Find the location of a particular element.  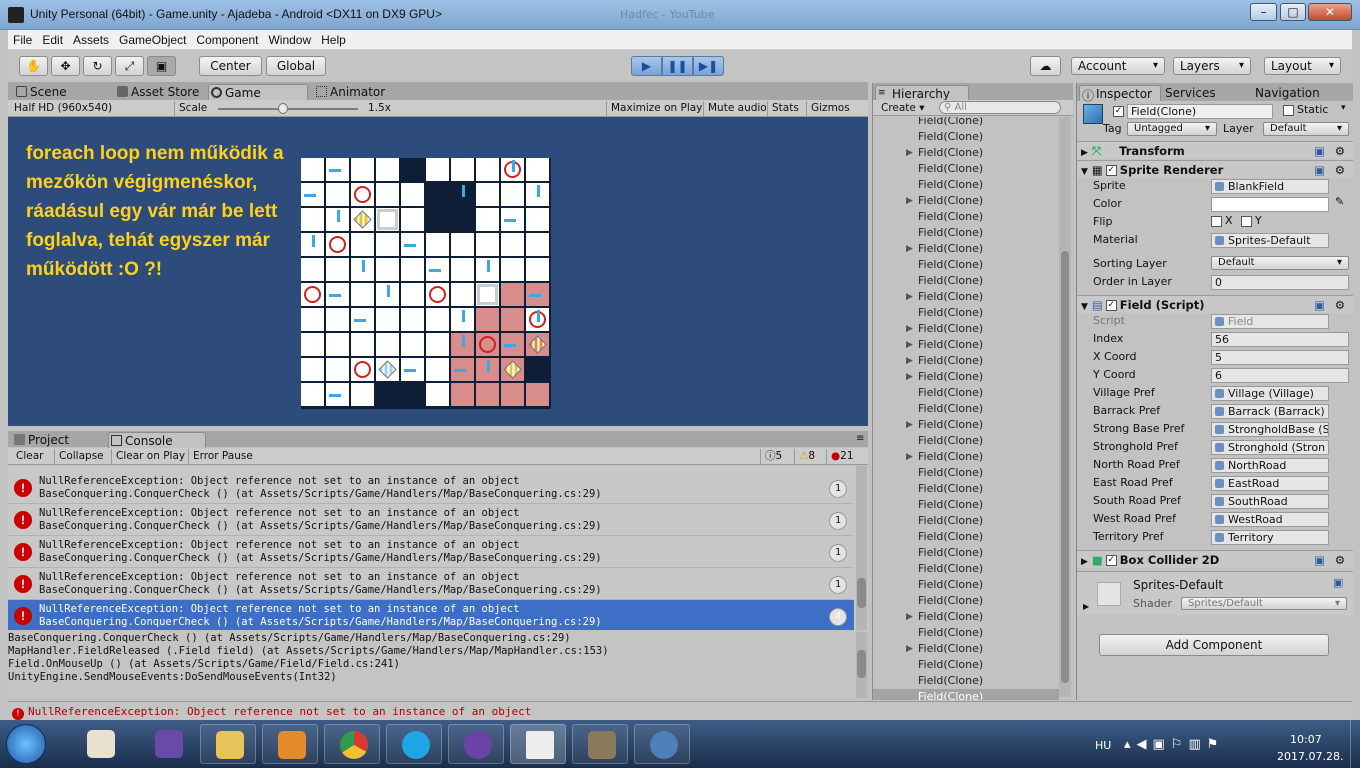

tab-scene: Scene is located at coordinates (45, 92).